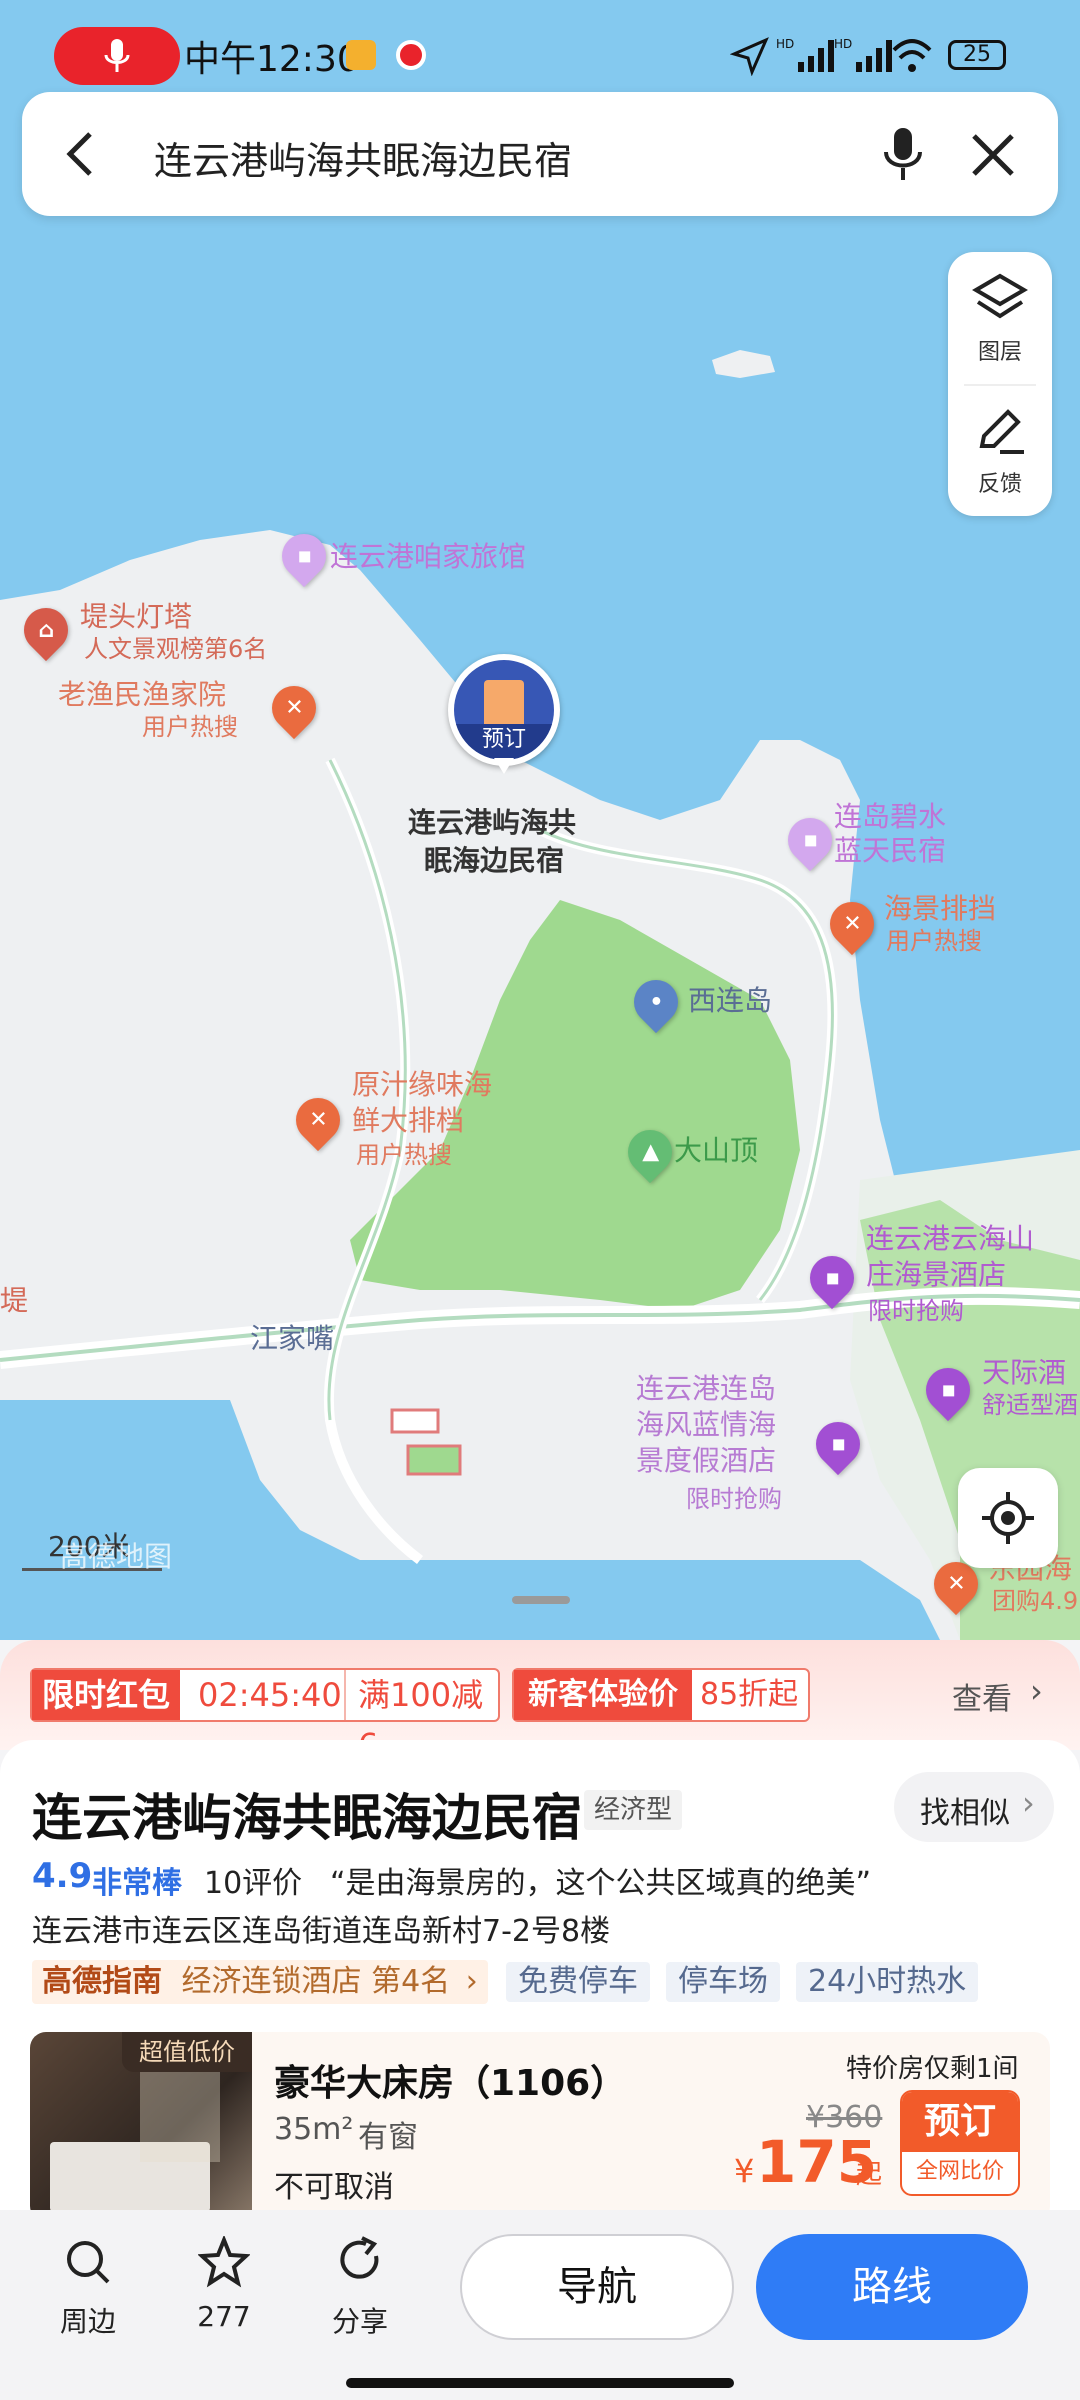 This screenshot has height=2400, width=1080. I want to click on favorite-count: 277, so click(224, 2316).